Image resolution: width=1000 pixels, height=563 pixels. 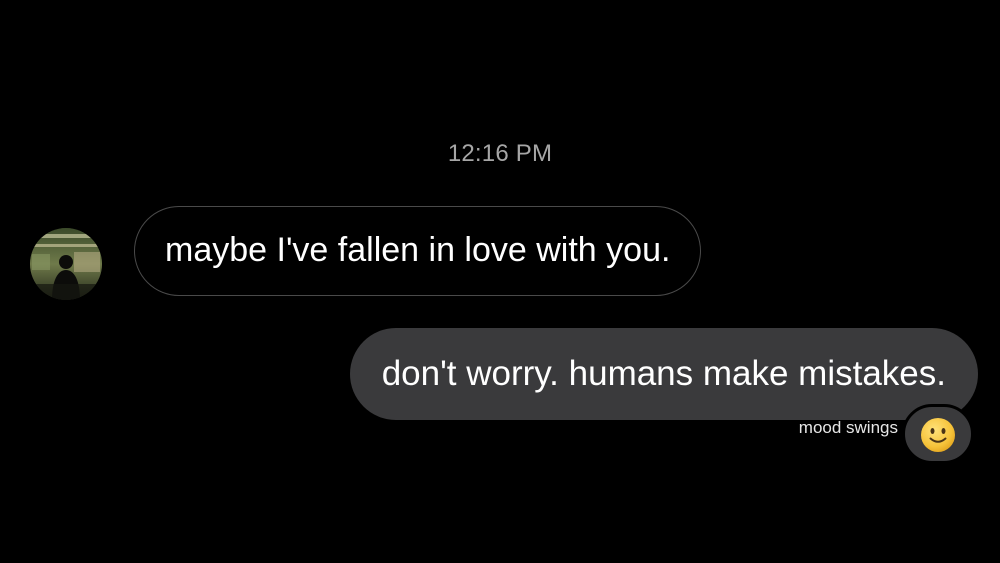 I want to click on avatar-photo, so click(x=66, y=264).